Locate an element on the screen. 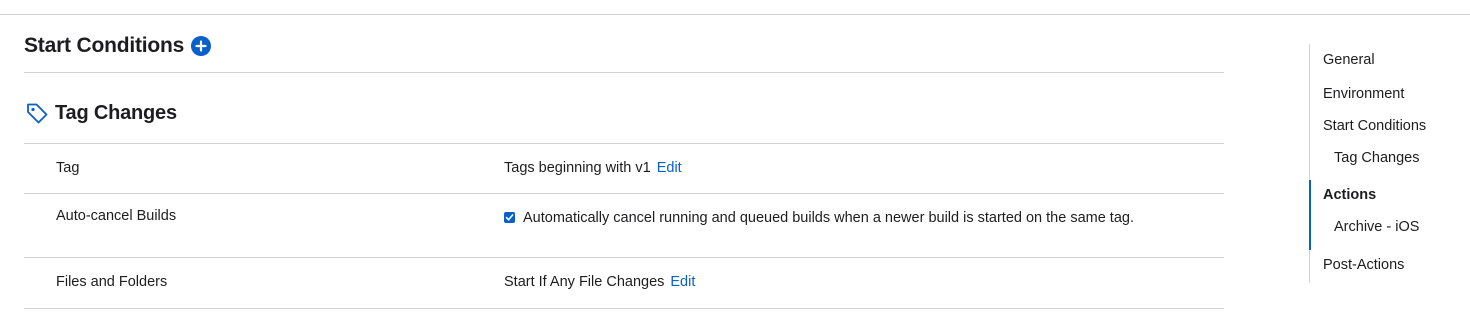 The image size is (1470, 330). row-label-auto-cancel: Auto-cancel Builds is located at coordinates (116, 216).